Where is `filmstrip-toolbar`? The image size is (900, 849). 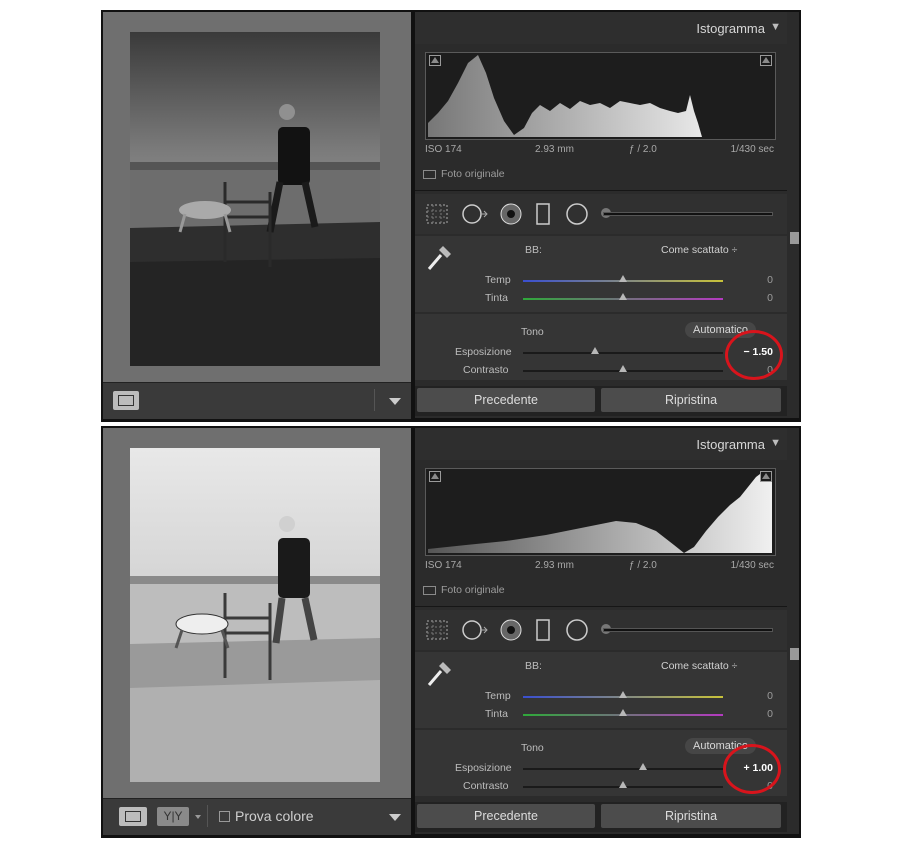 filmstrip-toolbar is located at coordinates (257, 400).